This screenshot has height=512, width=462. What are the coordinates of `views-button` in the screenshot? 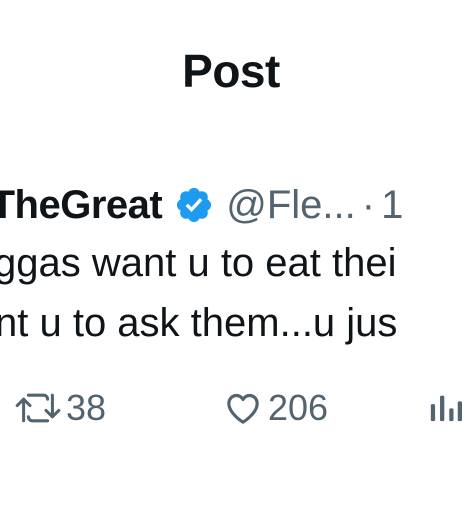 It's located at (445, 407).